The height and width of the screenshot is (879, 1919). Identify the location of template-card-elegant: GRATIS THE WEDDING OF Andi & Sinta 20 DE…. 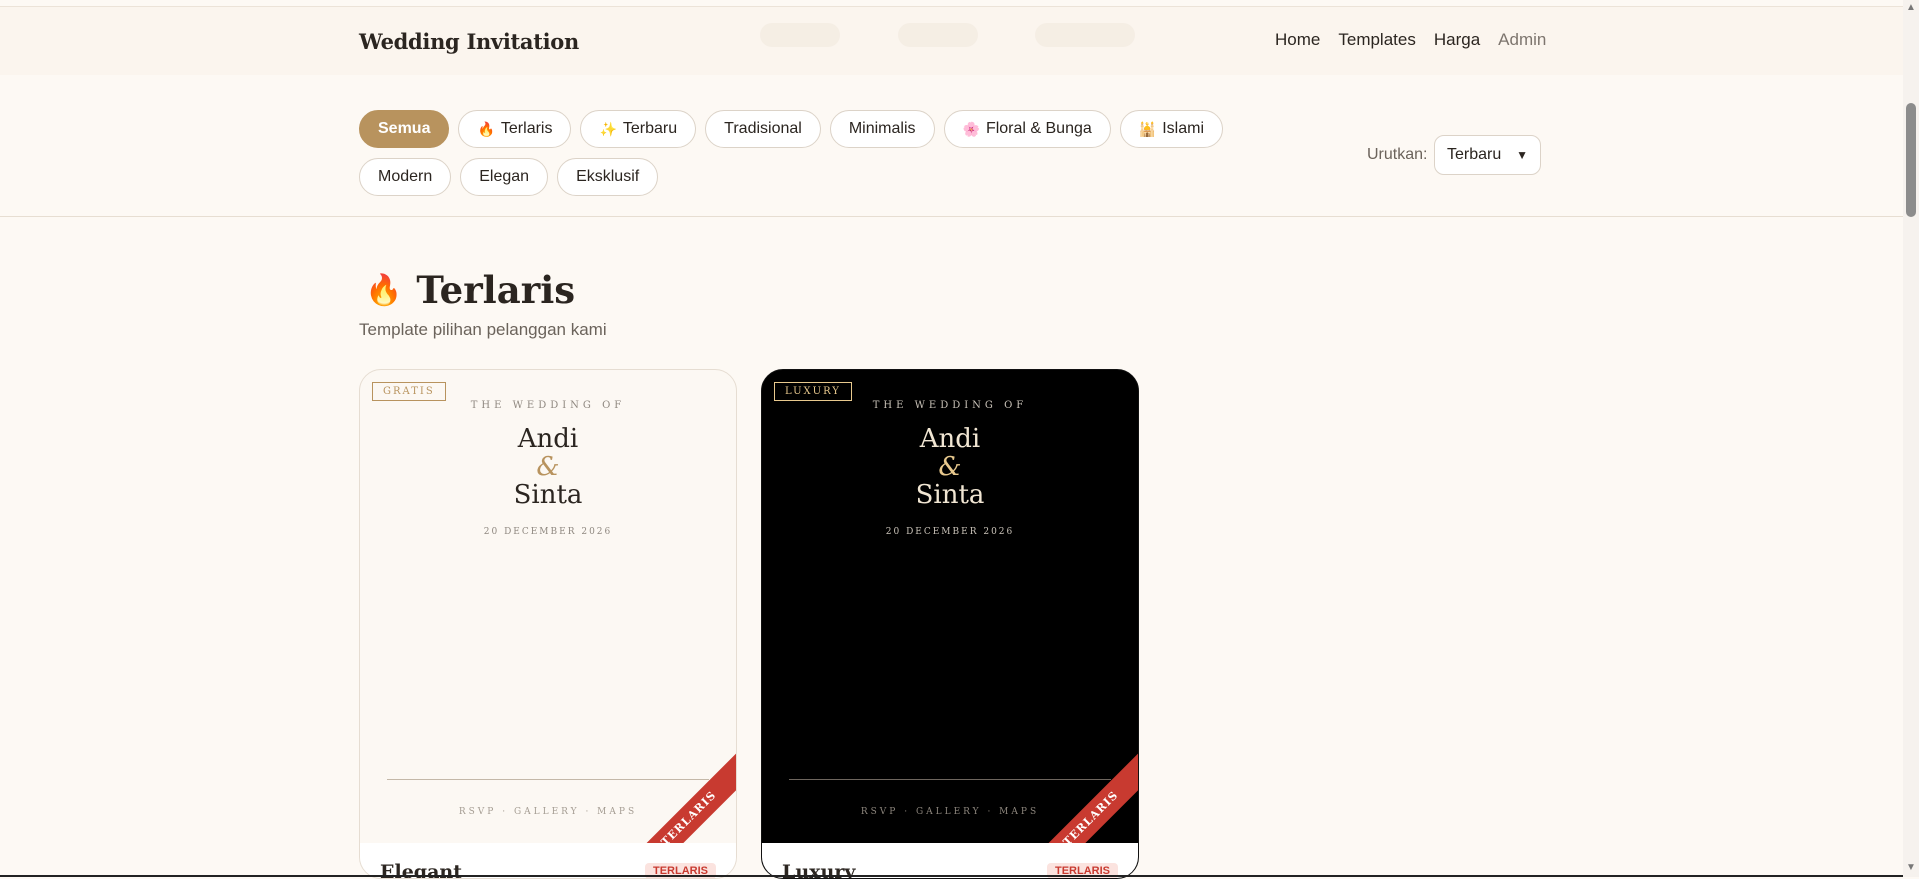
(548, 624).